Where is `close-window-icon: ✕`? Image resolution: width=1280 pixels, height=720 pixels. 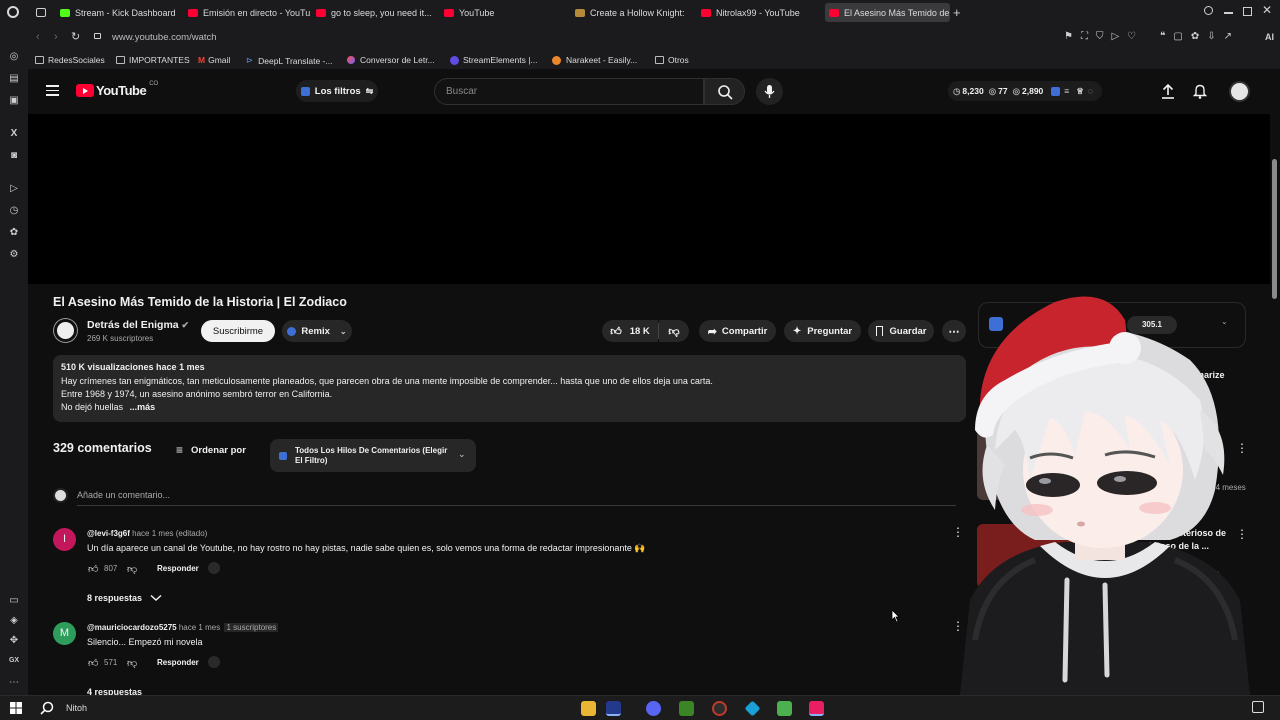
close-window-icon: ✕ is located at coordinates (1267, 10).